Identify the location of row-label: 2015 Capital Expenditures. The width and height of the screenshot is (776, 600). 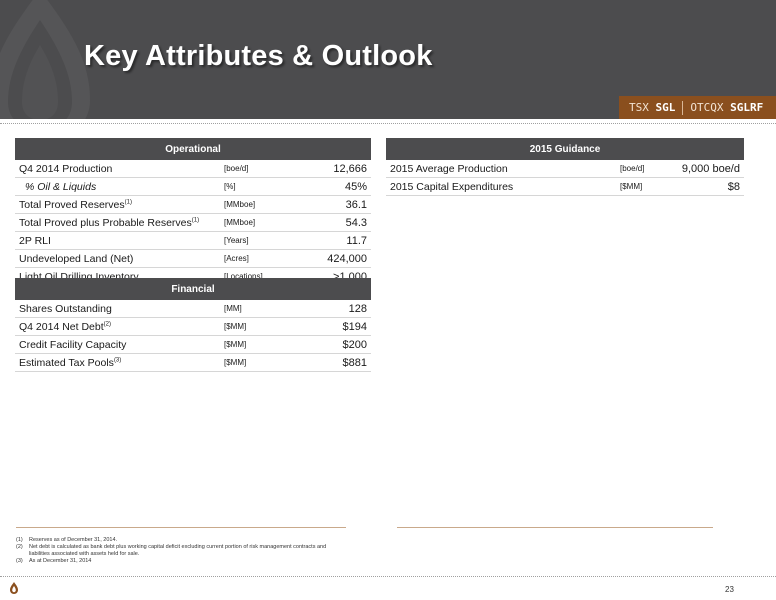
(501, 186).